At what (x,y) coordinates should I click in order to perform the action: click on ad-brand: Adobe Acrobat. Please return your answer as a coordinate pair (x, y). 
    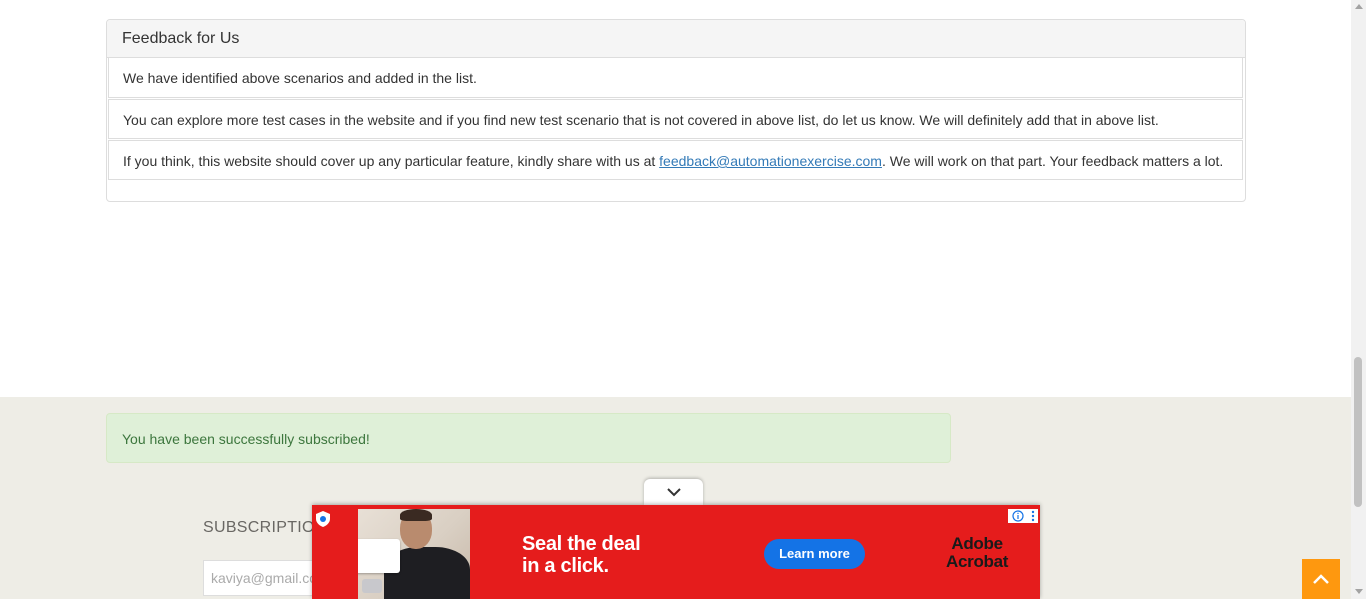
    Looking at the image, I should click on (977, 553).